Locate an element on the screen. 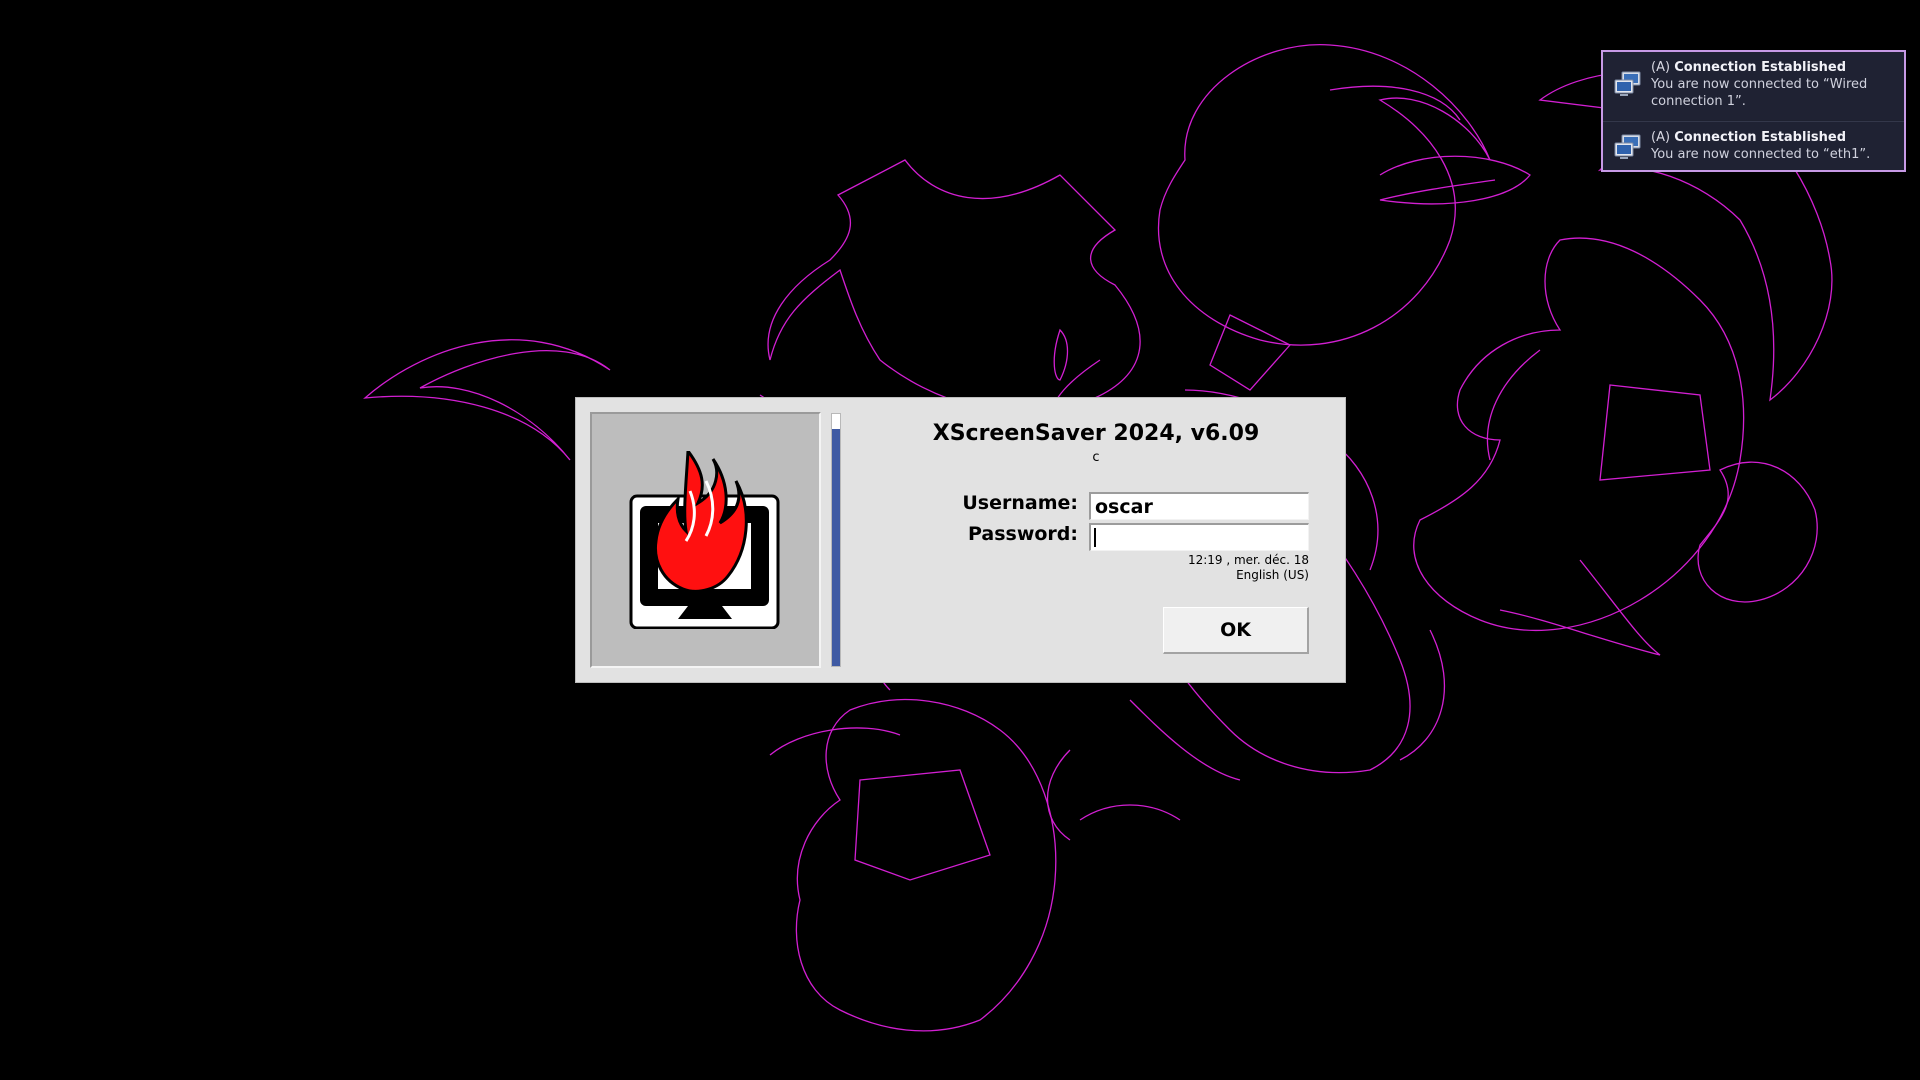 The height and width of the screenshot is (1080, 1920). dialog-subtitle: c is located at coordinates (1096, 457).